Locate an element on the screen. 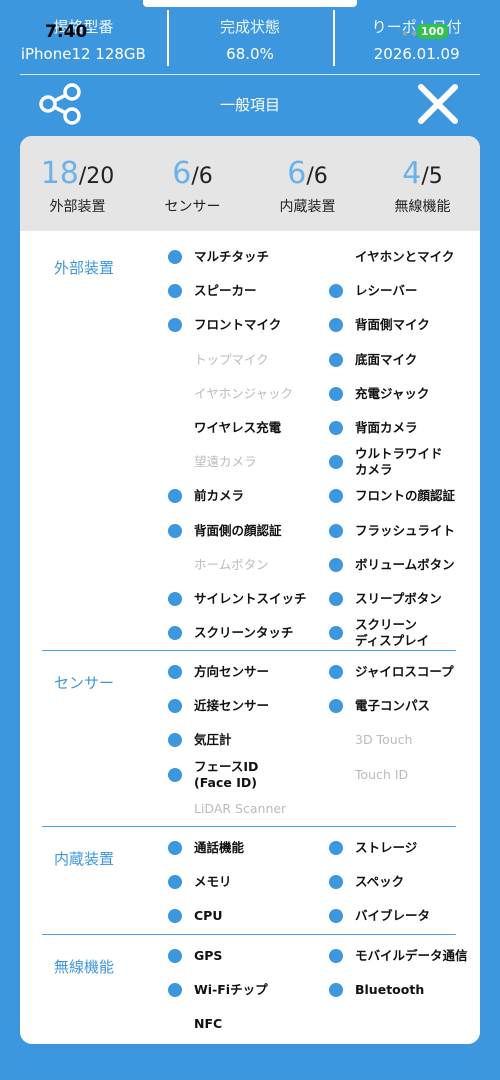  checklist-item: サイレントスイッチ is located at coordinates (237, 599).